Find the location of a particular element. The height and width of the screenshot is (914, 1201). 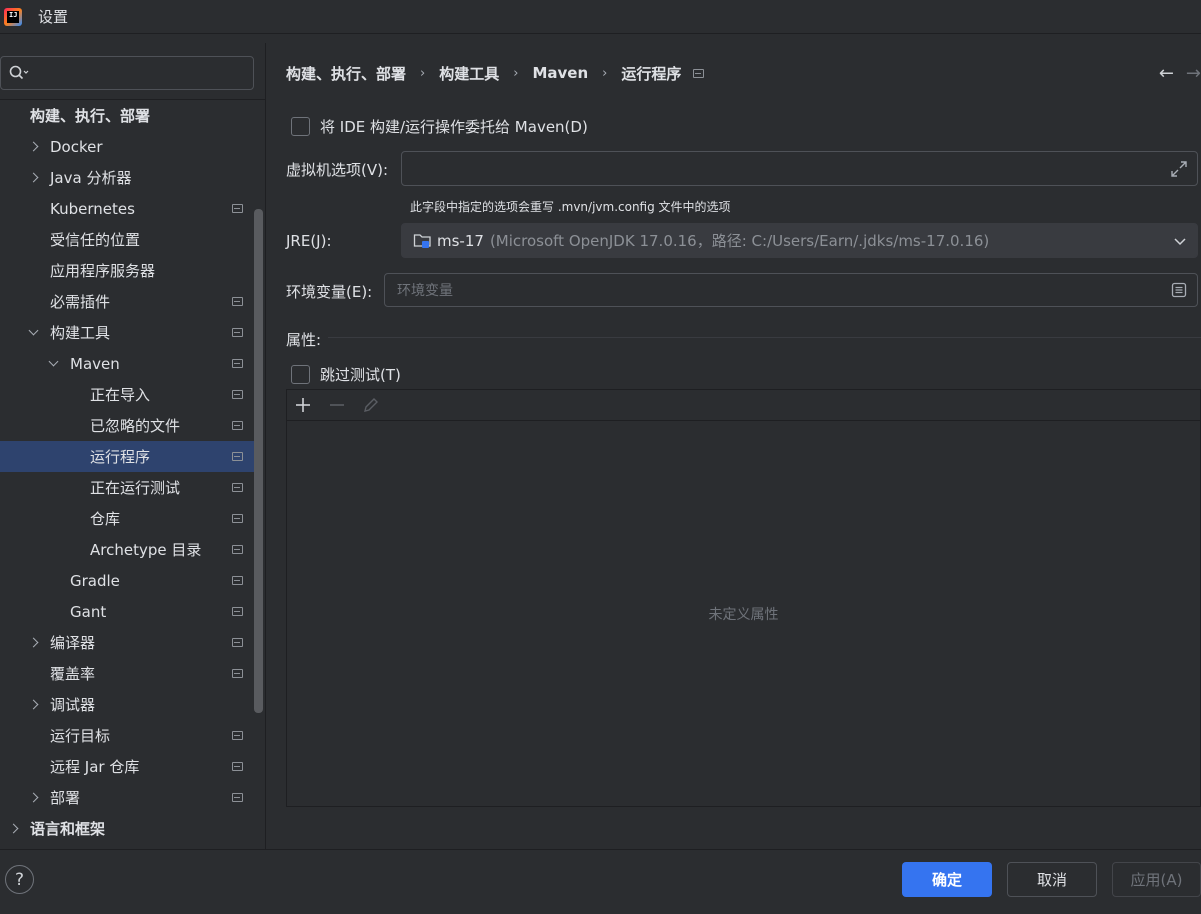

breadcrumb-item-build: 构建、执行、部署 is located at coordinates (346, 73).